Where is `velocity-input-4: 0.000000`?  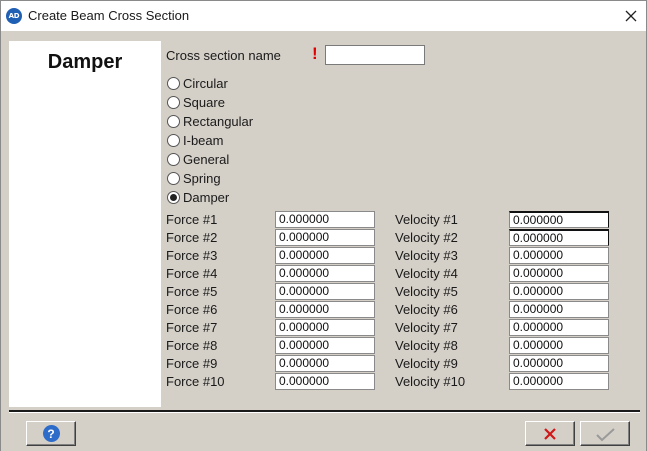 velocity-input-4: 0.000000 is located at coordinates (559, 273).